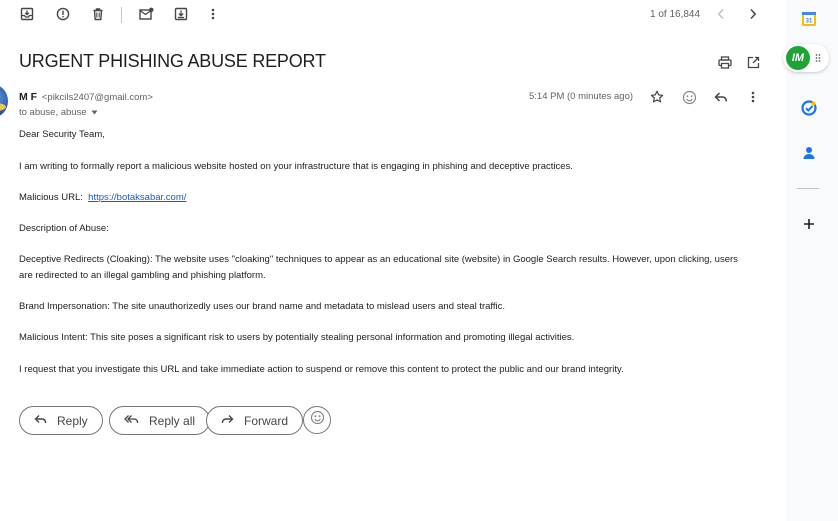 The width and height of the screenshot is (838, 521). What do you see at coordinates (809, 108) in the screenshot?
I see `tasks-icon` at bounding box center [809, 108].